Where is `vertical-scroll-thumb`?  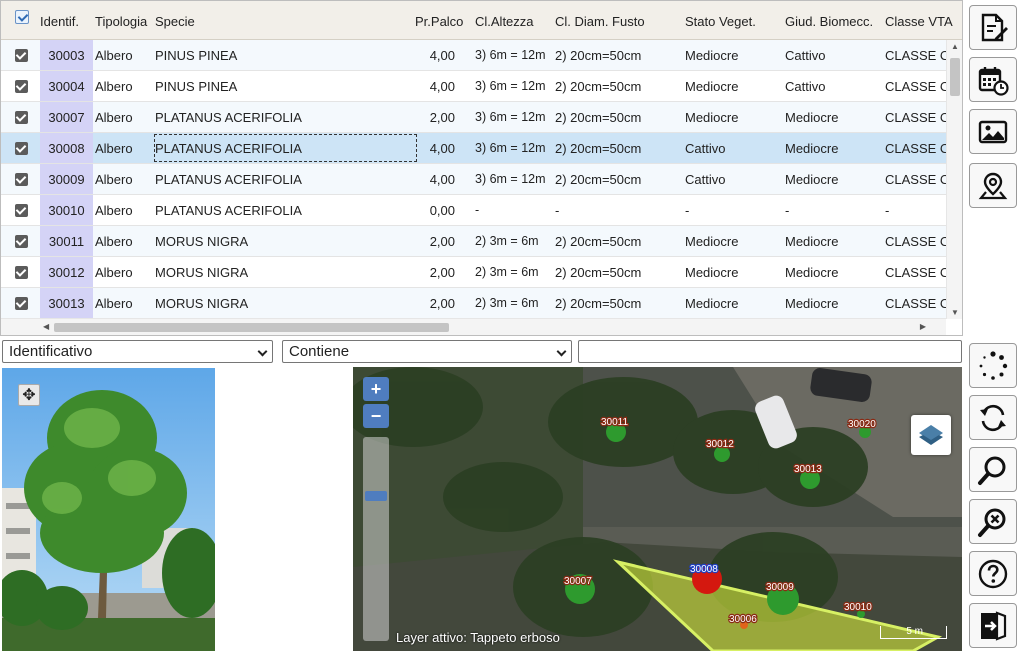
vertical-scroll-thumb is located at coordinates (955, 77).